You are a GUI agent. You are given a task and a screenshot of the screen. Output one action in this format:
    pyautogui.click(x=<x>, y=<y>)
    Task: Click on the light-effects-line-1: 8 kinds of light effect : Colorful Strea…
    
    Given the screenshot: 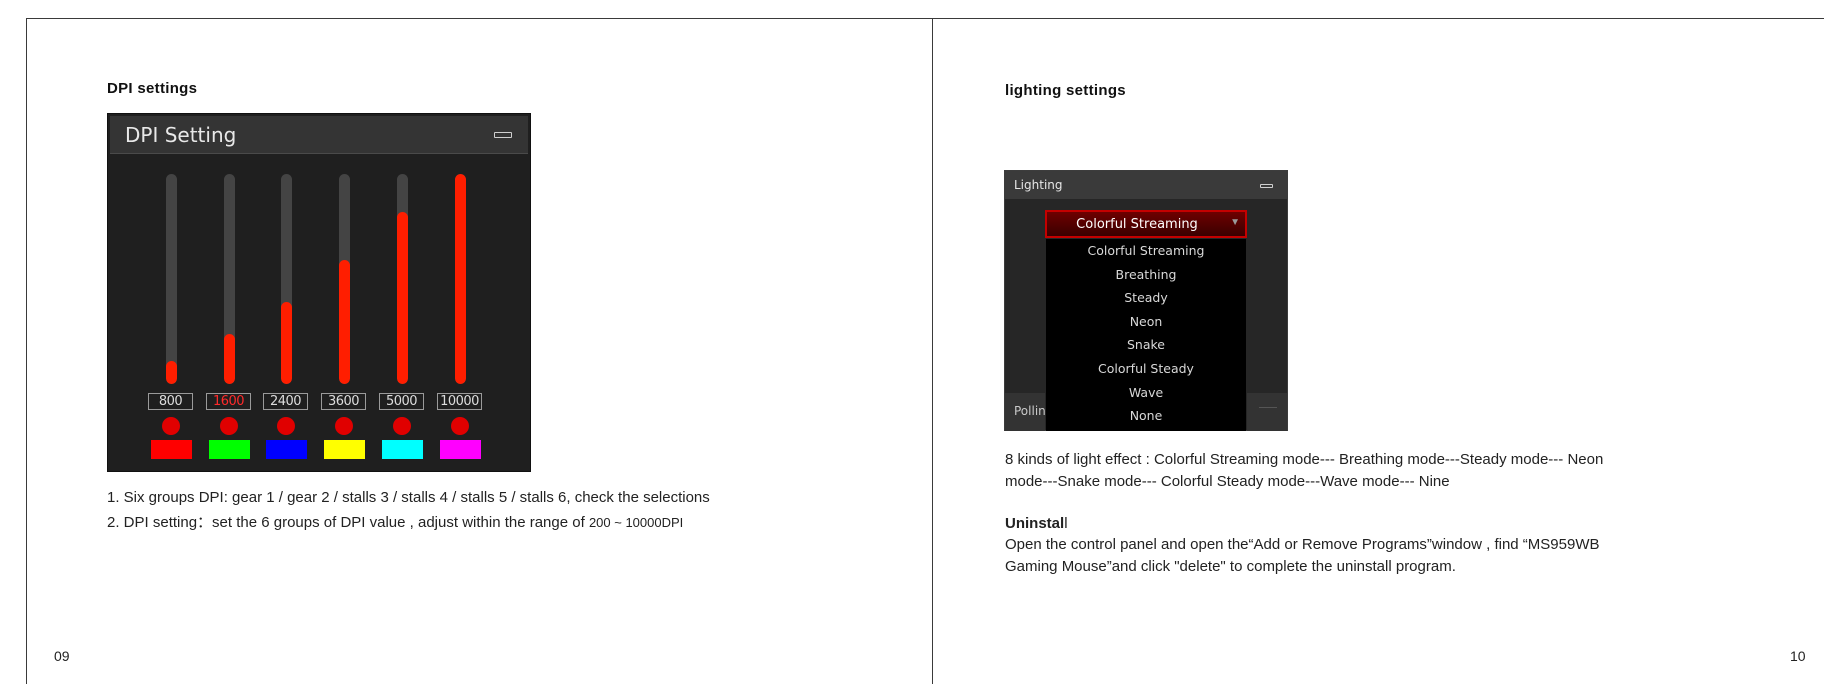 What is the action you would take?
    pyautogui.click(x=1304, y=459)
    